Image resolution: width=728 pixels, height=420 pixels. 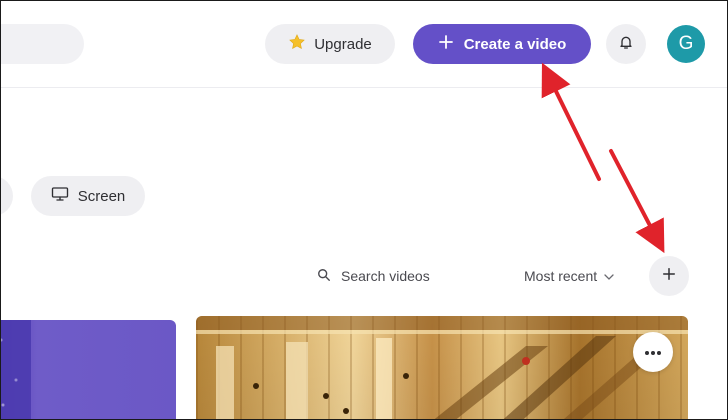 I want to click on add-button, so click(x=669, y=276).